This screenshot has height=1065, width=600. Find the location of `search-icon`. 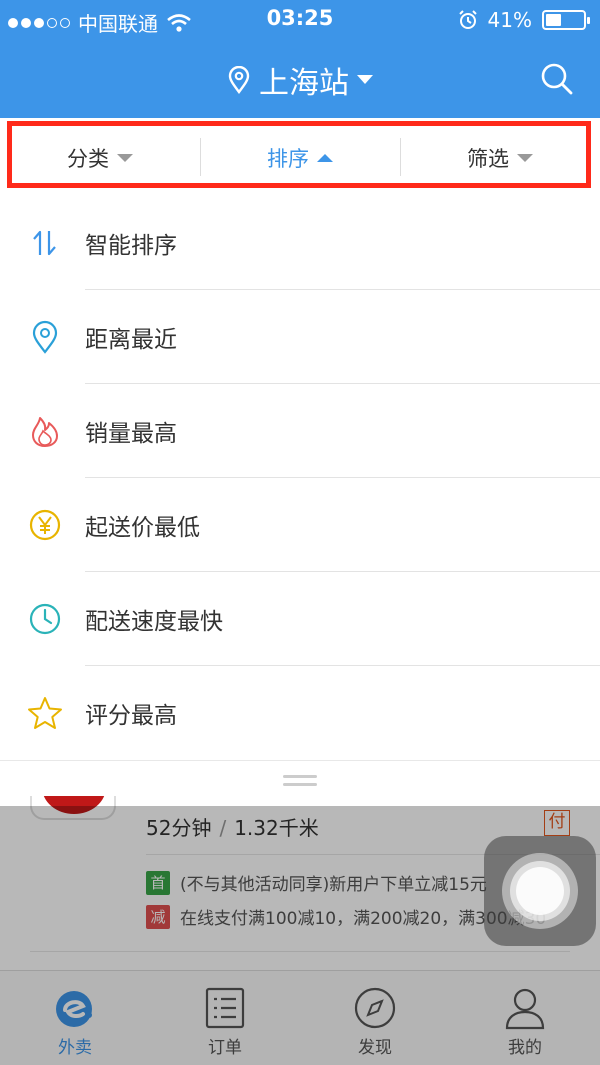

search-icon is located at coordinates (557, 79).